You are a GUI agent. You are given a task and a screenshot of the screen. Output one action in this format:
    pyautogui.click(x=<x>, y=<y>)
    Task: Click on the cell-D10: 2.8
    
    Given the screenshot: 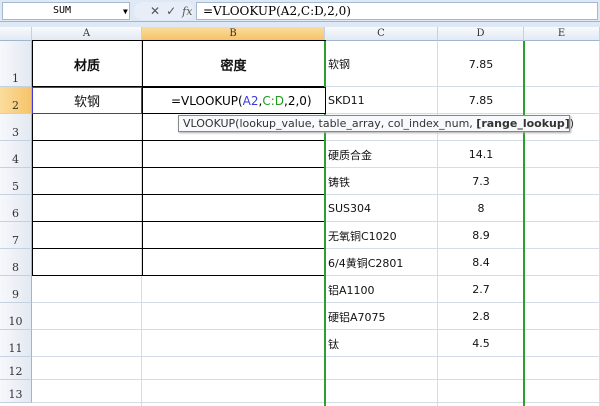 What is the action you would take?
    pyautogui.click(x=481, y=316)
    